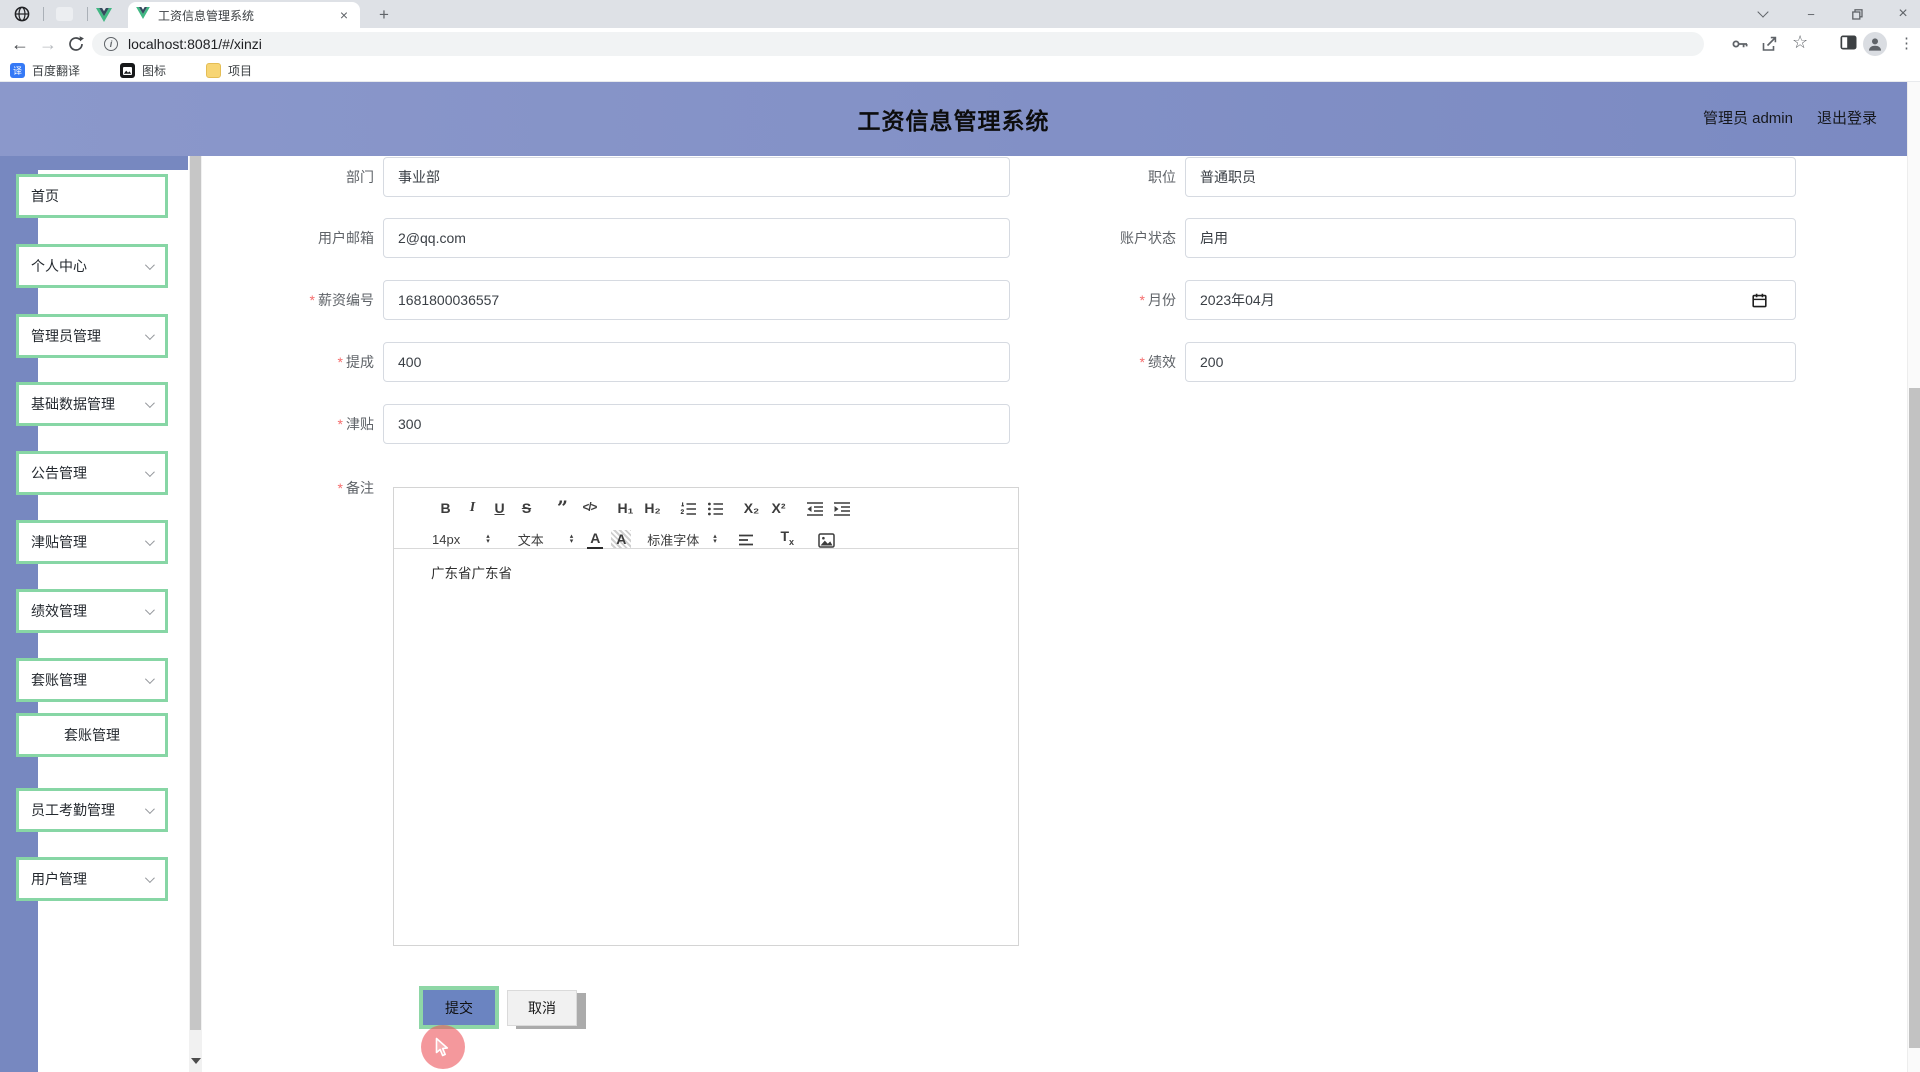 The height and width of the screenshot is (1072, 1920). I want to click on password-key-icon, so click(1740, 46).